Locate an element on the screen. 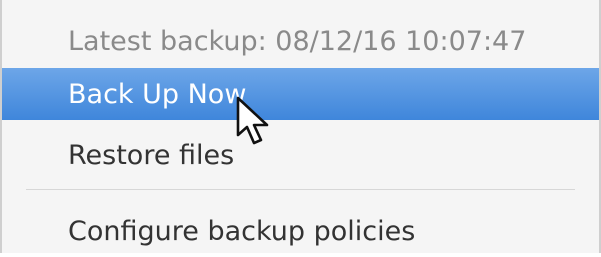 The width and height of the screenshot is (601, 257). mouse-pointer-arrow-icon is located at coordinates (252, 120).